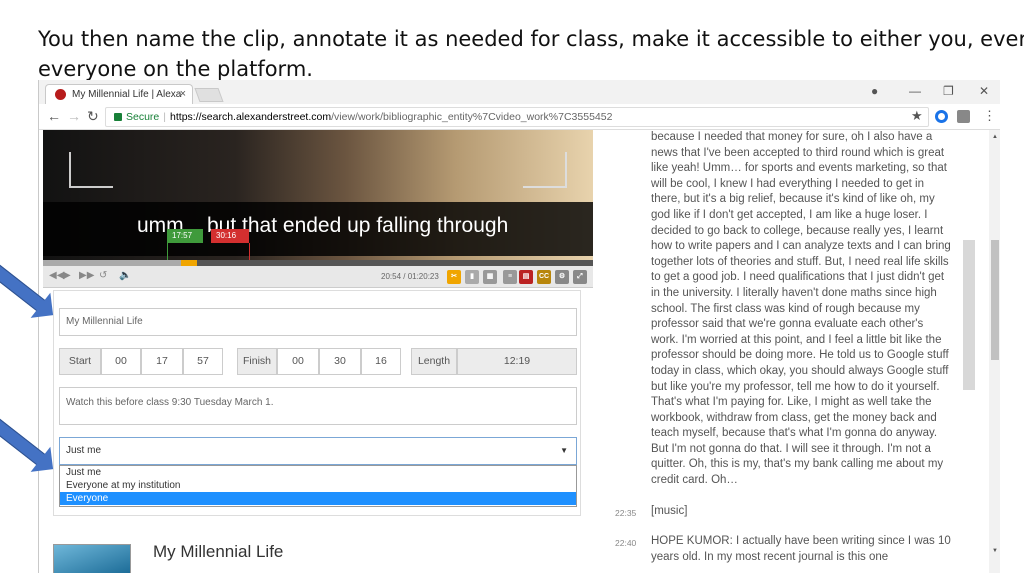  What do you see at coordinates (143, 117) in the screenshot?
I see `secure-label: Secure` at bounding box center [143, 117].